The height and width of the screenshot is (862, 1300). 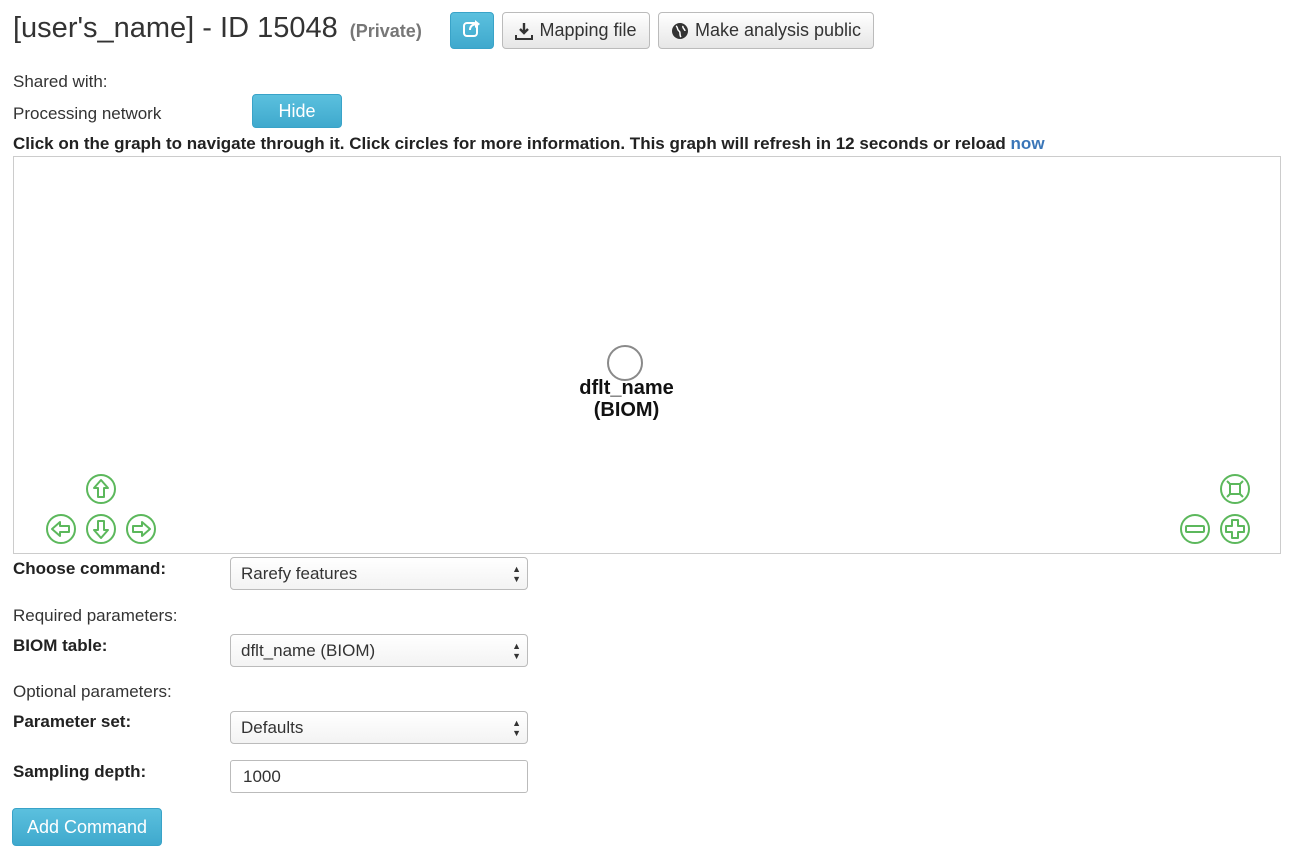 I want to click on hide-network-button: Hide, so click(x=297, y=111).